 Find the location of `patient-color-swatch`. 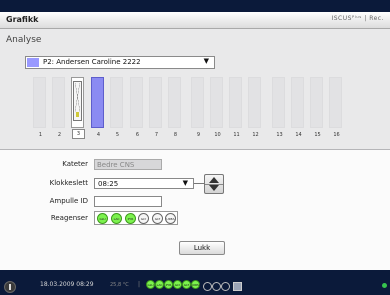

patient-color-swatch is located at coordinates (33, 62).